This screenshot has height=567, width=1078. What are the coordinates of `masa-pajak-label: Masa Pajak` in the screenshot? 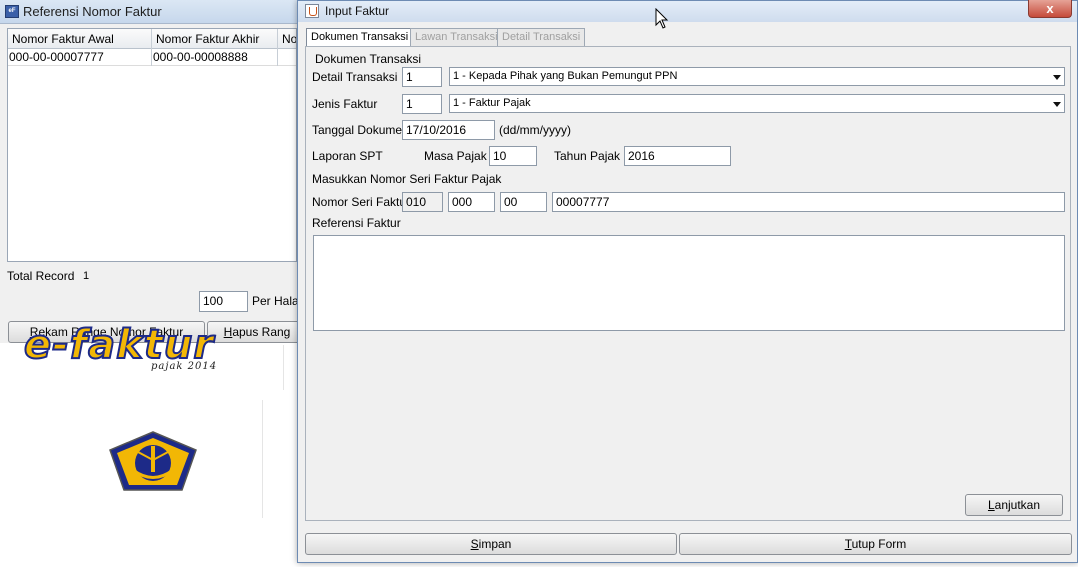 It's located at (455, 156).